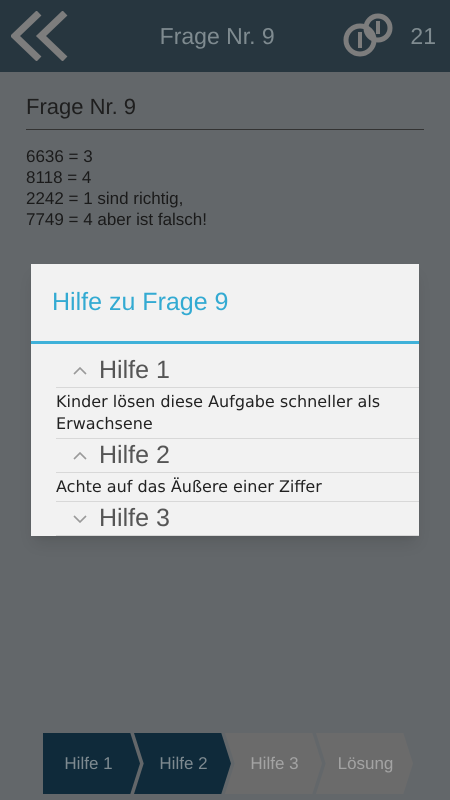 The image size is (450, 800). What do you see at coordinates (217, 36) in the screenshot?
I see `screen-title: Frage Nr. 9` at bounding box center [217, 36].